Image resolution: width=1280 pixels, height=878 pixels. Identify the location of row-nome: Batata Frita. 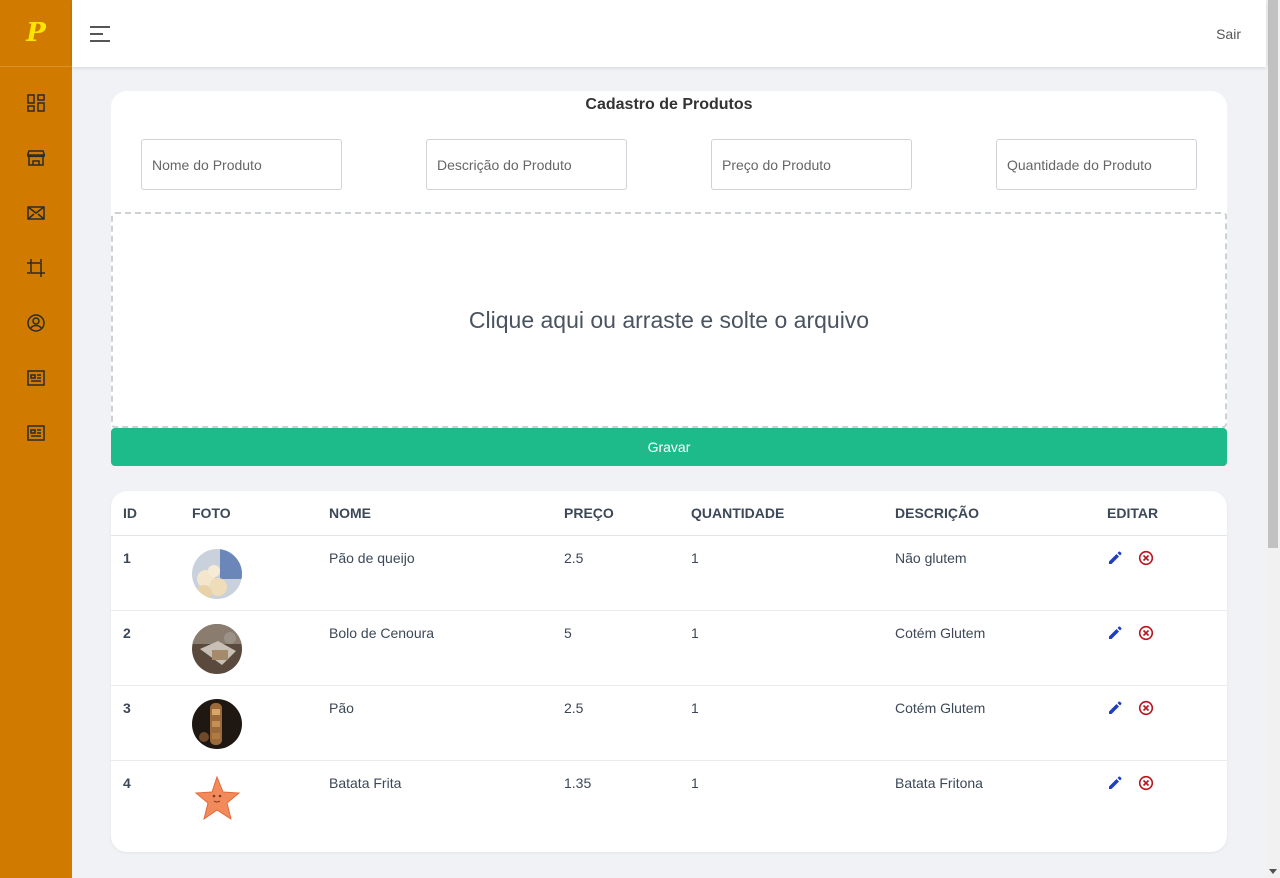
(365, 783).